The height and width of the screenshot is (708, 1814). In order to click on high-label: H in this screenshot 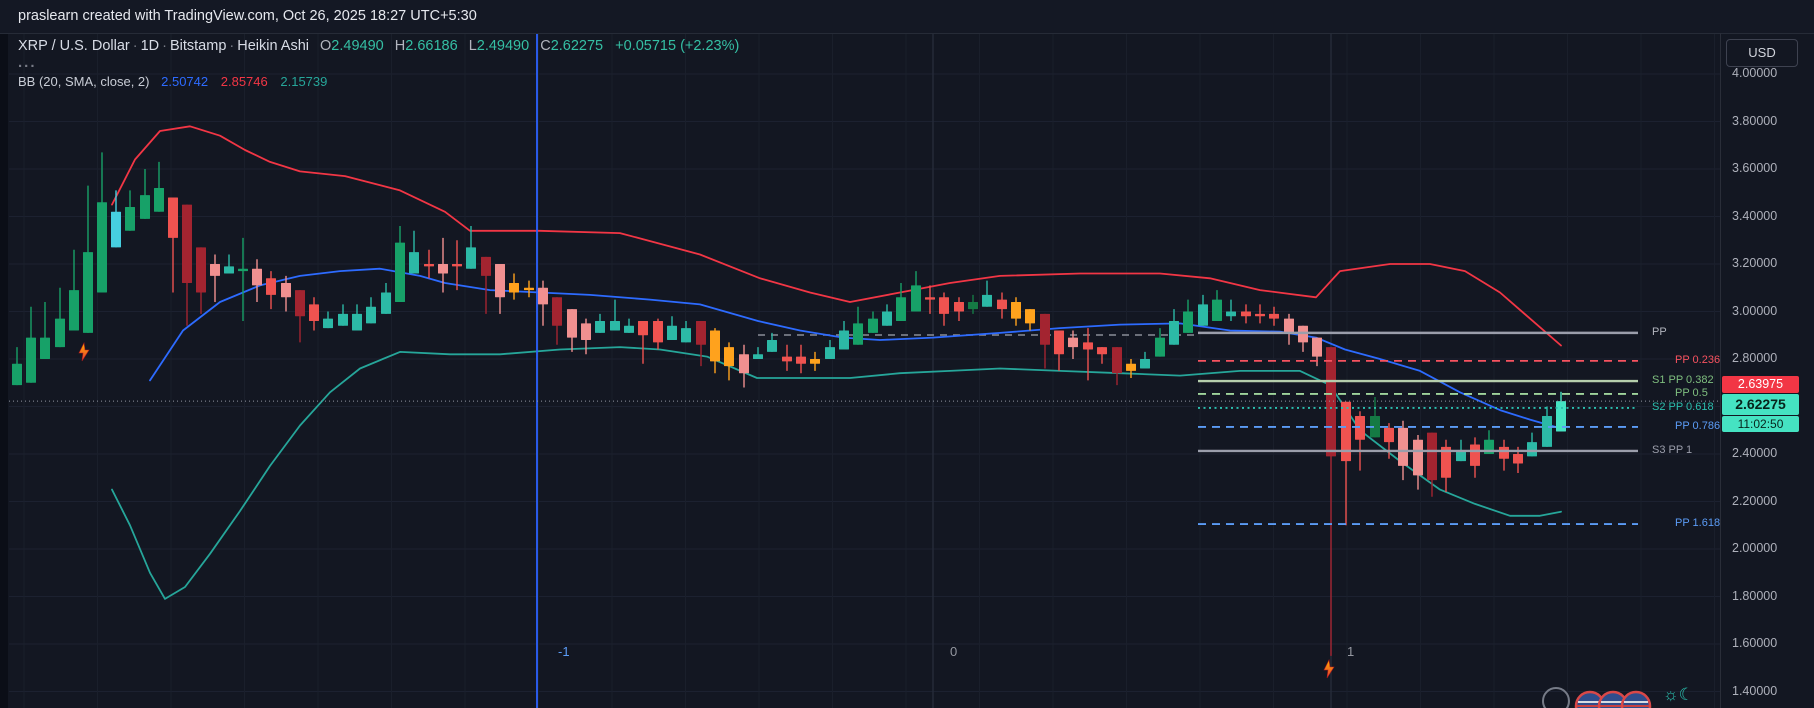, I will do `click(400, 46)`.